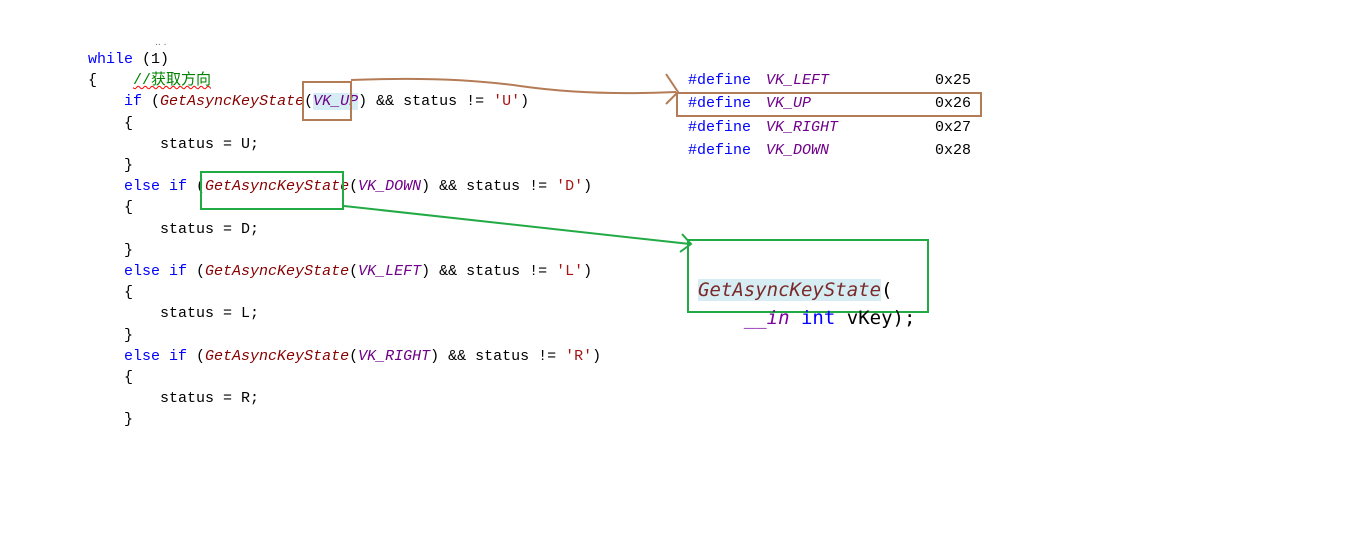 The width and height of the screenshot is (1356, 533). I want to click on brown-arrow-head, so click(672, 89).